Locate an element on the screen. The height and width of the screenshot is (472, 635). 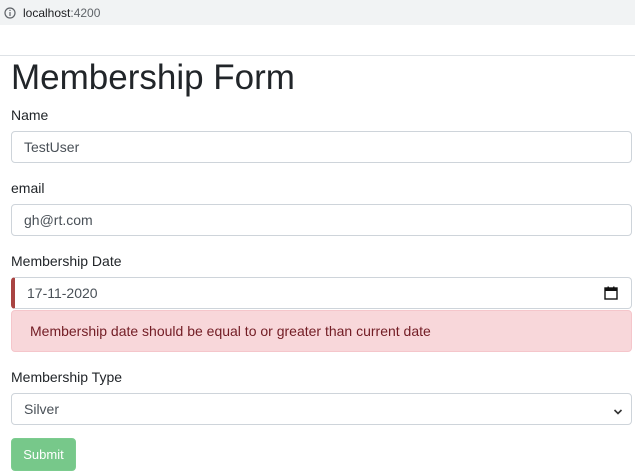
url-port: :4200 is located at coordinates (85, 12).